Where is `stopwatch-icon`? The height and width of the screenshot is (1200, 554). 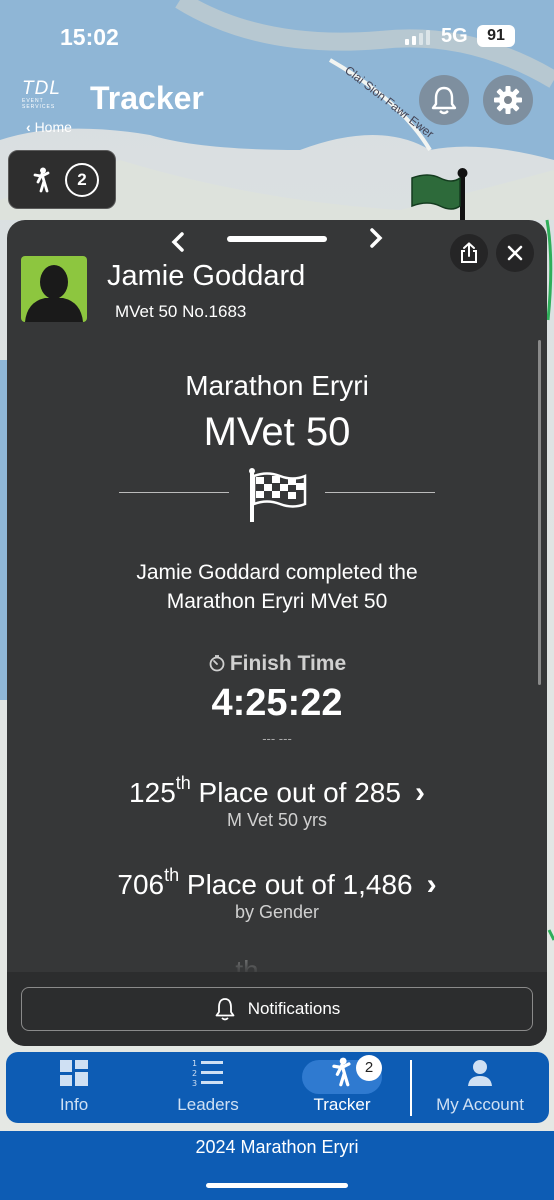 stopwatch-icon is located at coordinates (217, 663).